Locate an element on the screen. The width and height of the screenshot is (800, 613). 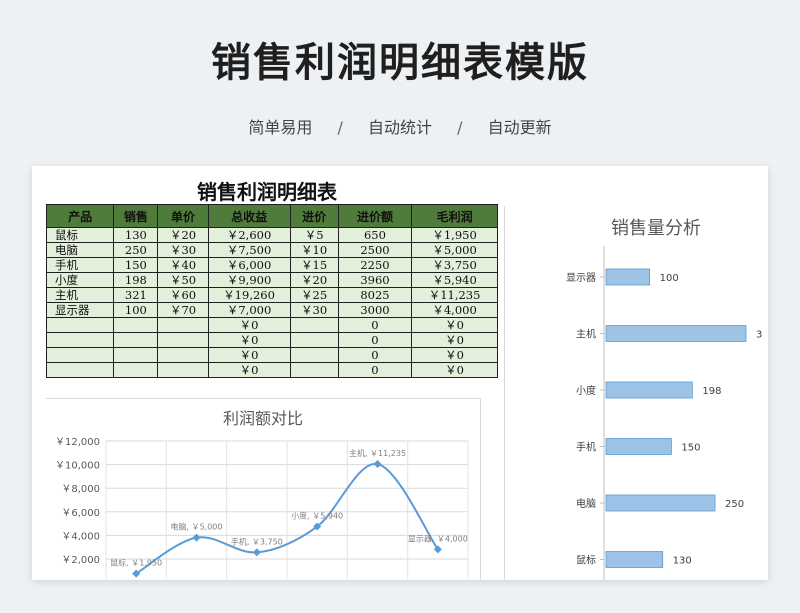
cell-cost-price: ￥15 is located at coordinates (314, 265).